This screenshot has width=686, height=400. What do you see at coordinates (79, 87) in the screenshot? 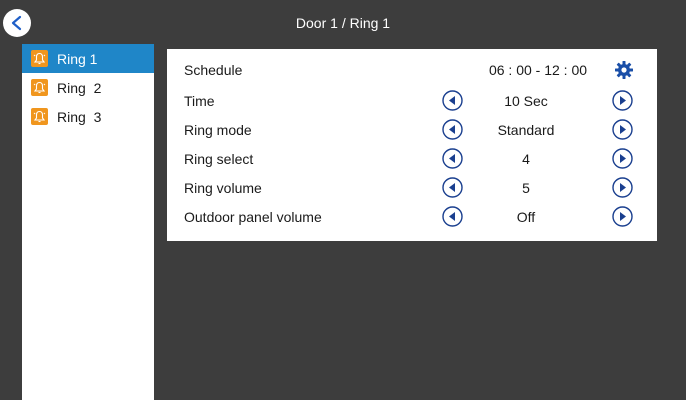
I see `sidebar-item-label: Ring 2` at bounding box center [79, 87].